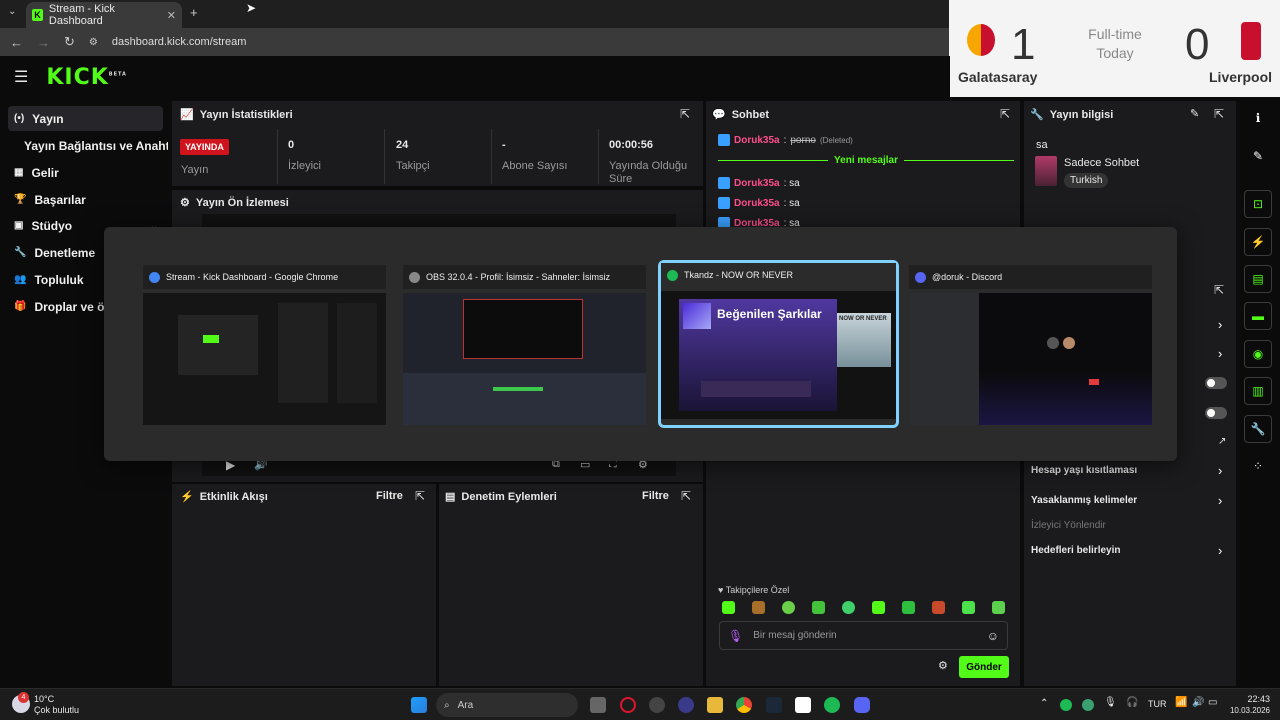 The width and height of the screenshot is (1280, 720). What do you see at coordinates (501, 497) in the screenshot?
I see `mod-title: ▤ Denetim Eylemleri` at bounding box center [501, 497].